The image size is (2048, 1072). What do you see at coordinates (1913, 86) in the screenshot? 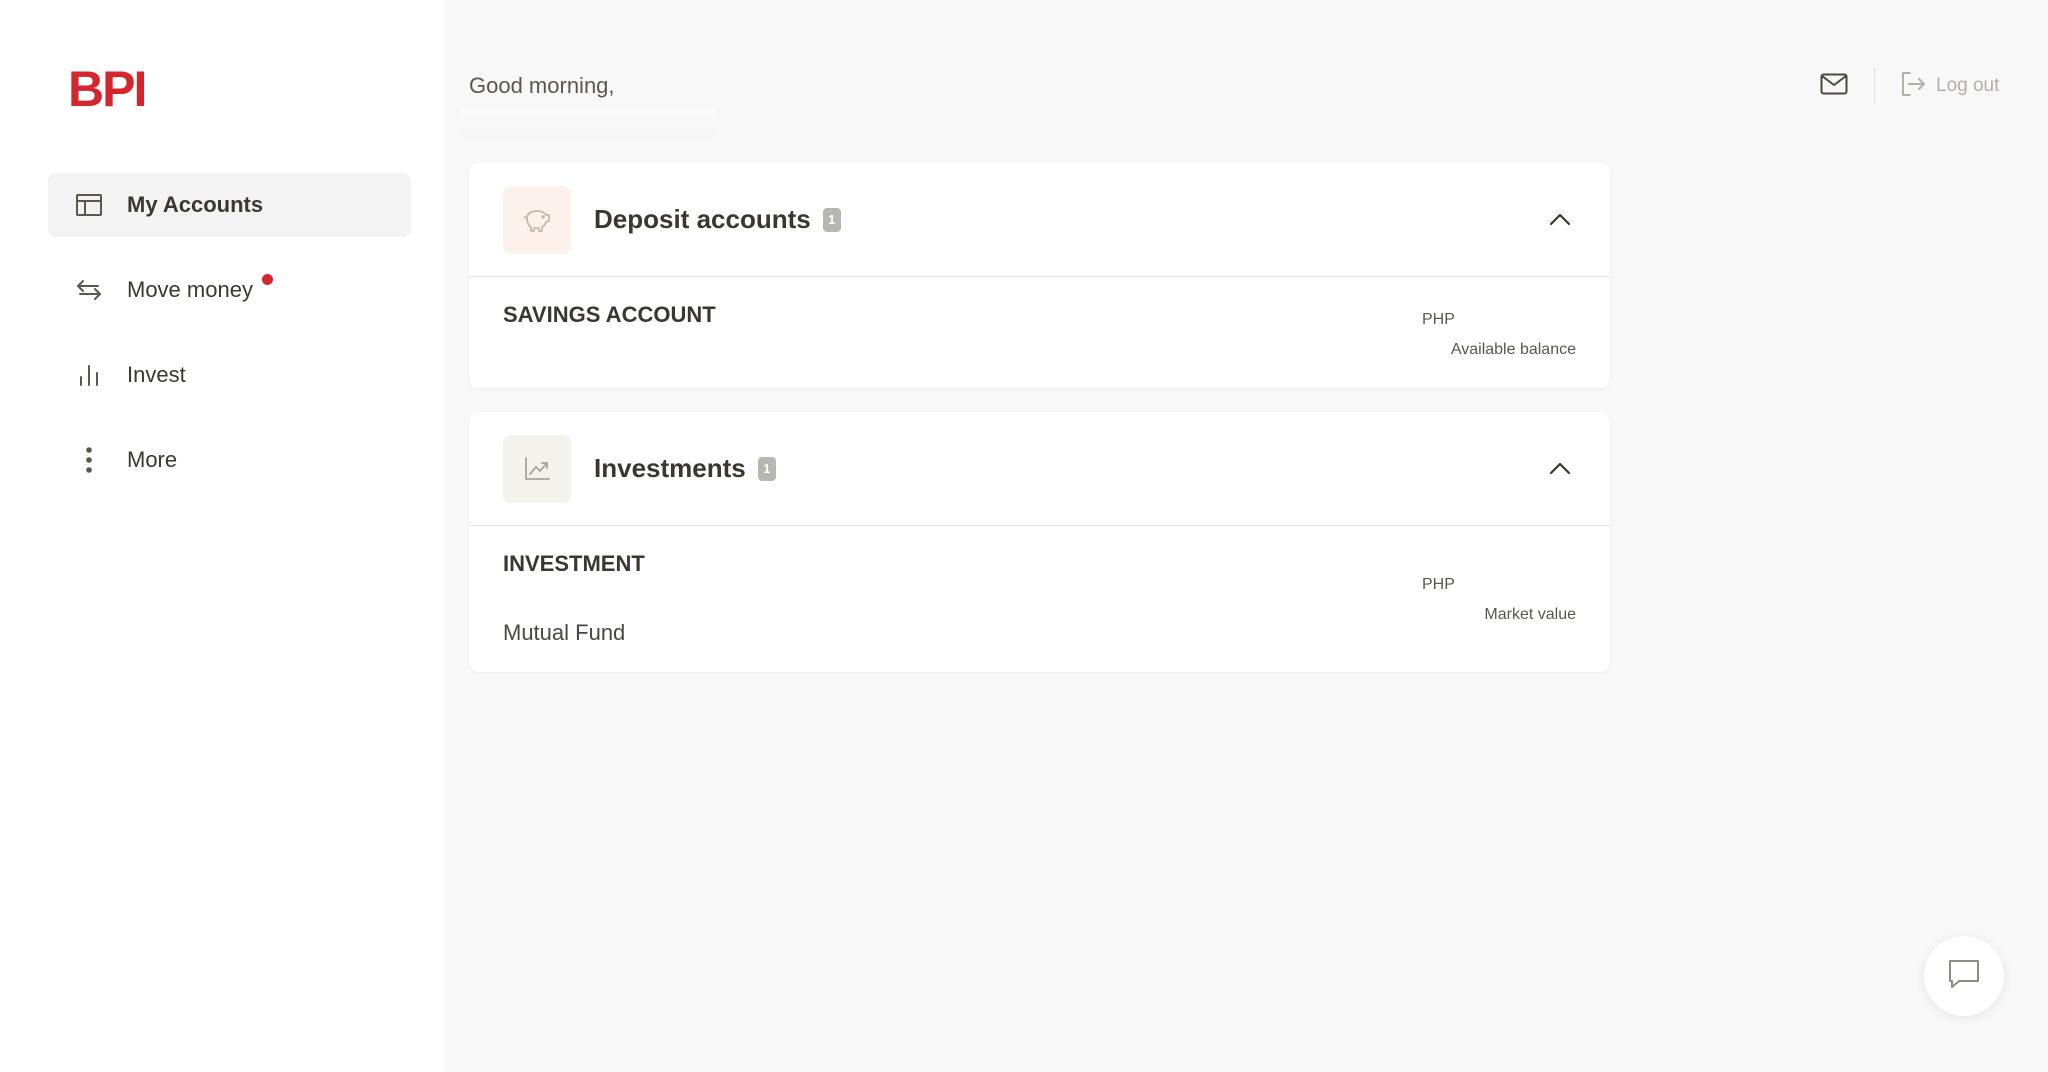
I see `logout-icon` at bounding box center [1913, 86].